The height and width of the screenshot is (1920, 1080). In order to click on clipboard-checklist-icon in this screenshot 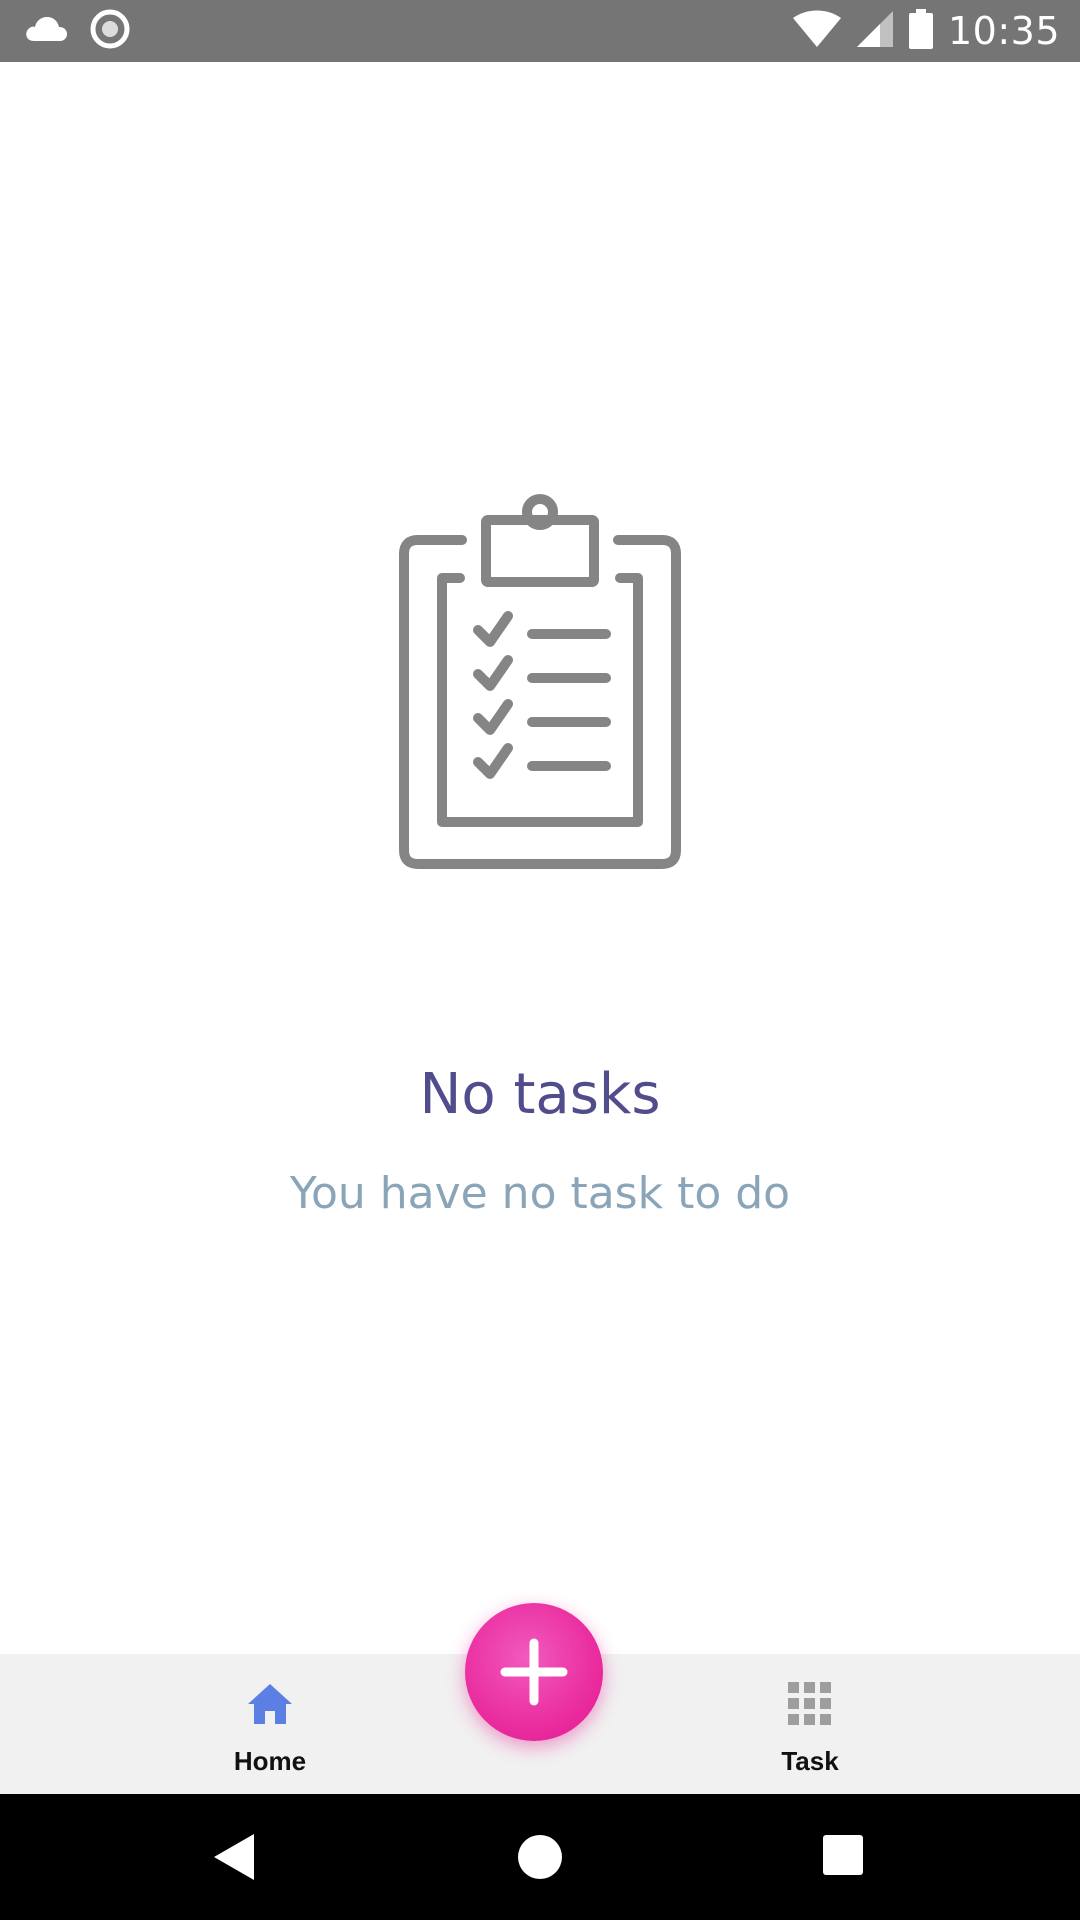, I will do `click(540, 680)`.